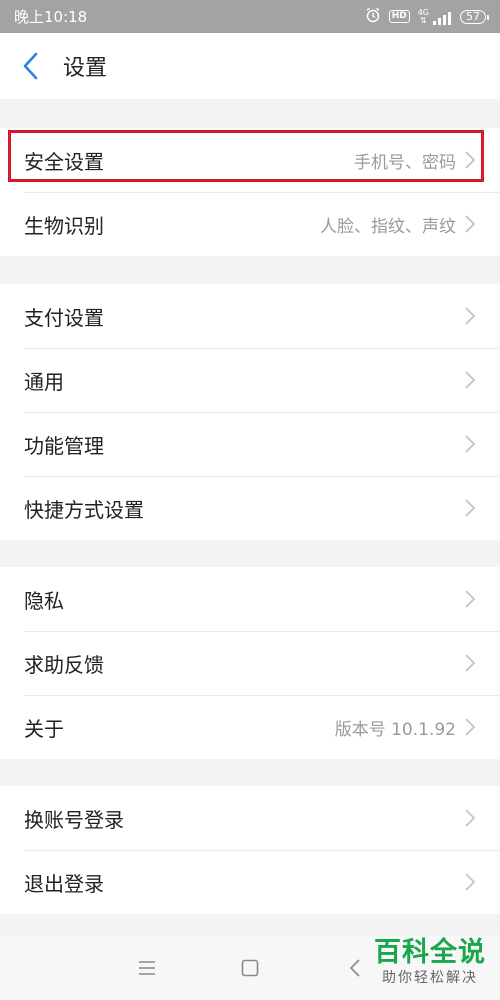  I want to click on battery-level: 57, so click(473, 16).